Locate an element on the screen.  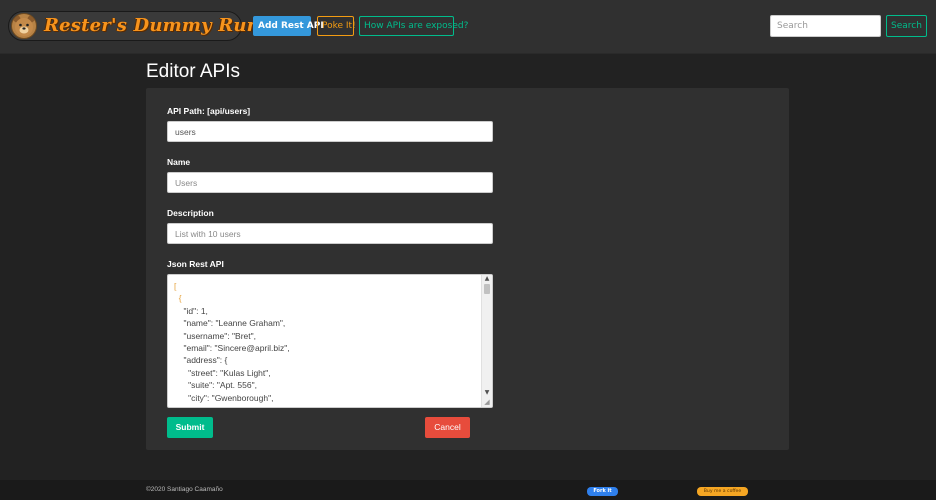
description-label: Description is located at coordinates (190, 213).